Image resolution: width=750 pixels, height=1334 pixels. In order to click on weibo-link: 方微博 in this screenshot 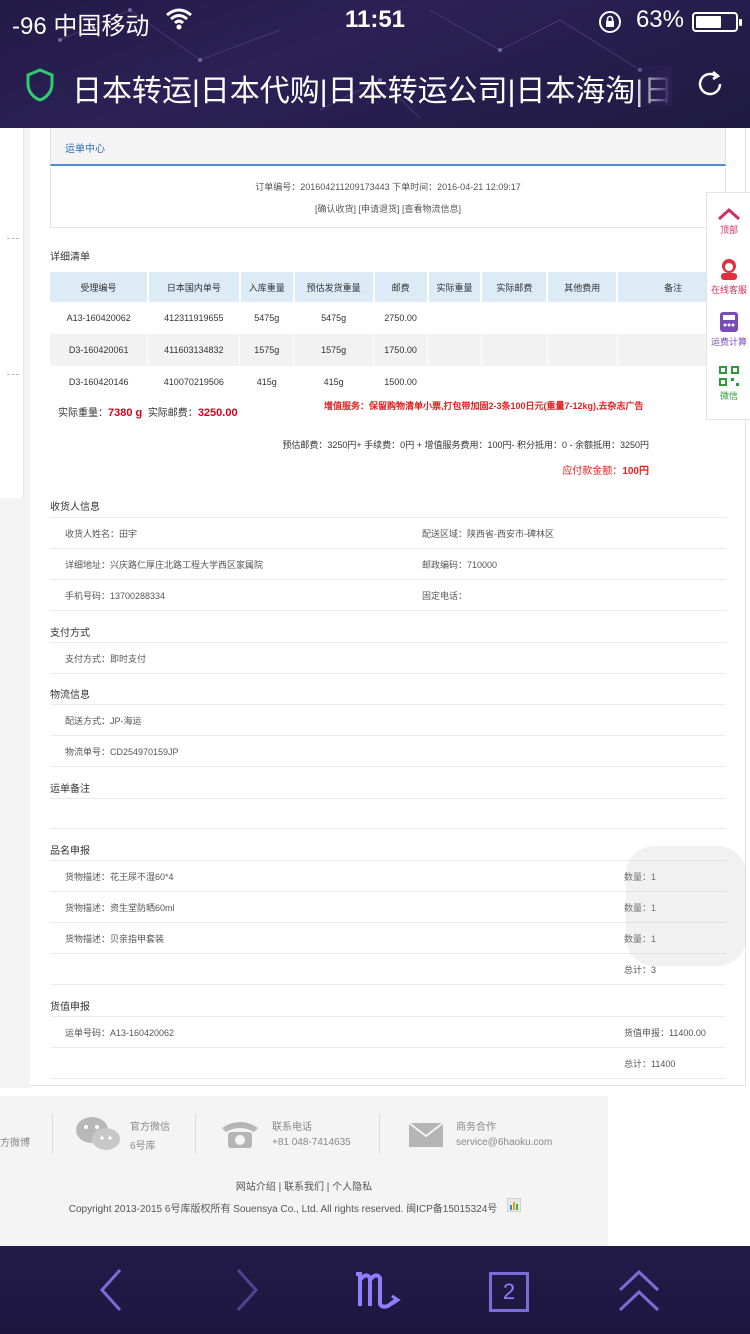, I will do `click(15, 1141)`.